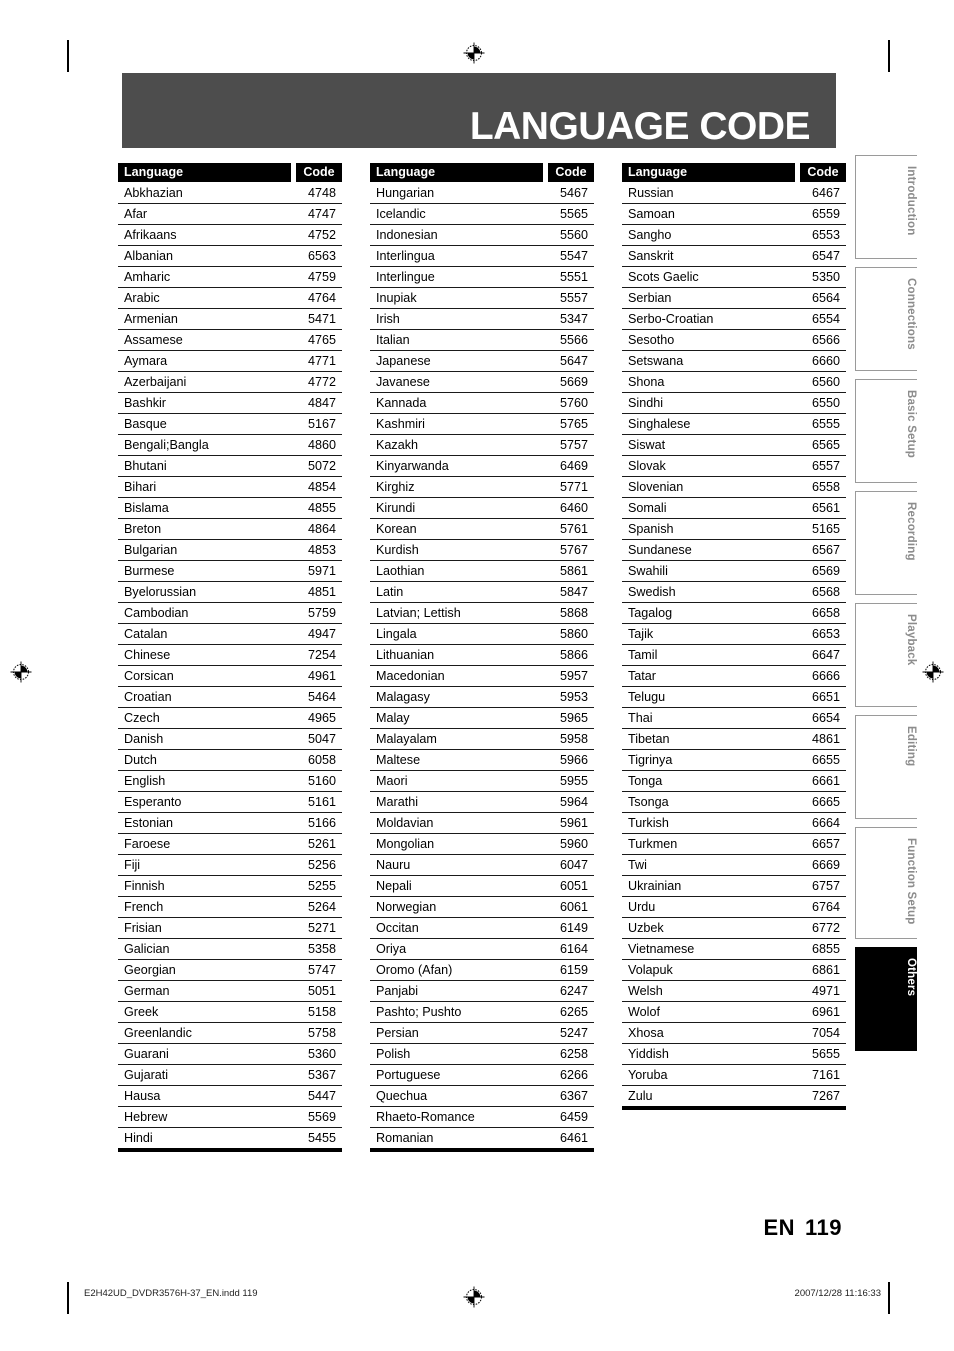 This screenshot has height=1351, width=954. What do you see at coordinates (734, 277) in the screenshot?
I see `table-row: Scots Gaelic 5350` at bounding box center [734, 277].